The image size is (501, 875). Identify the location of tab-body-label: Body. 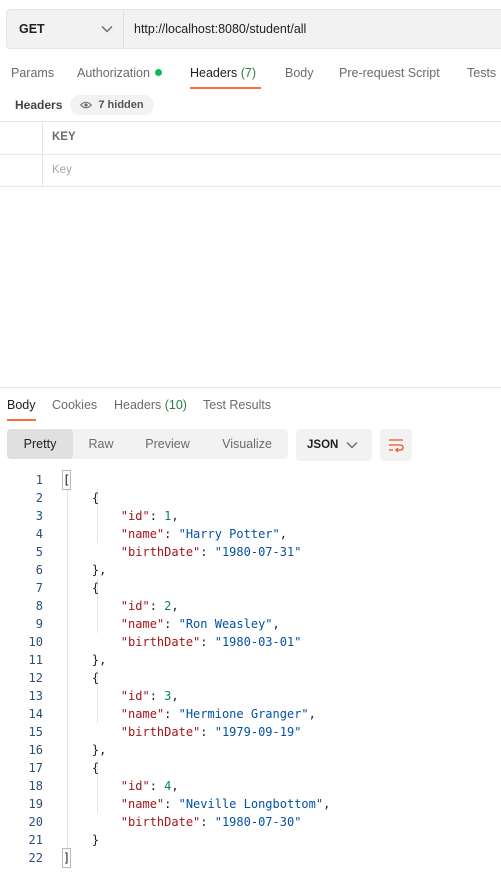
(299, 73).